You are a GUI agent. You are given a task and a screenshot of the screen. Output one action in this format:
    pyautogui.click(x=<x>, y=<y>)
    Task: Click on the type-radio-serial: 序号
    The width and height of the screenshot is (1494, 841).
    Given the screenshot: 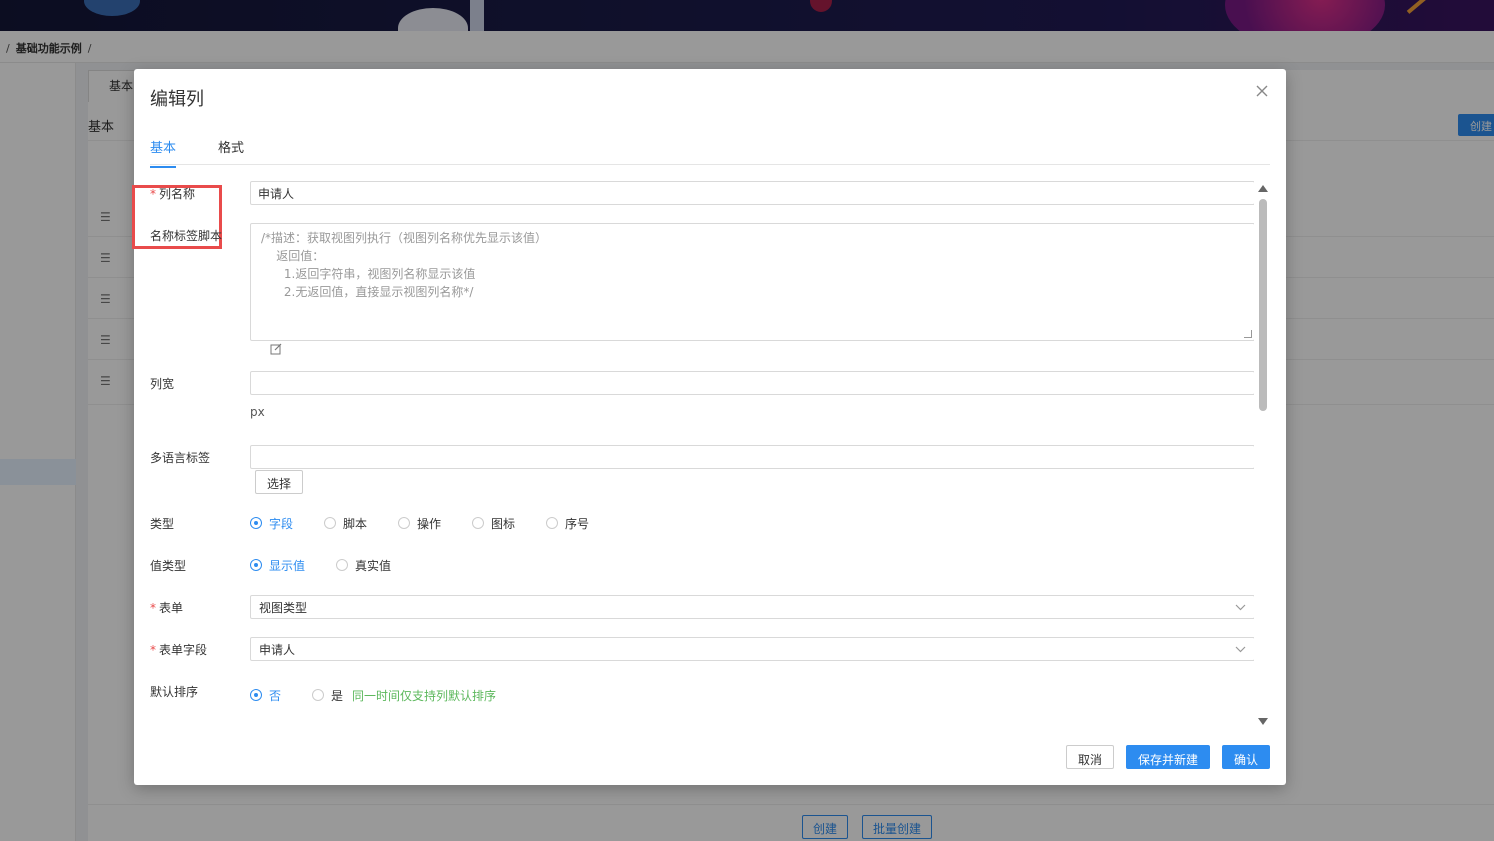 What is the action you would take?
    pyautogui.click(x=576, y=523)
    